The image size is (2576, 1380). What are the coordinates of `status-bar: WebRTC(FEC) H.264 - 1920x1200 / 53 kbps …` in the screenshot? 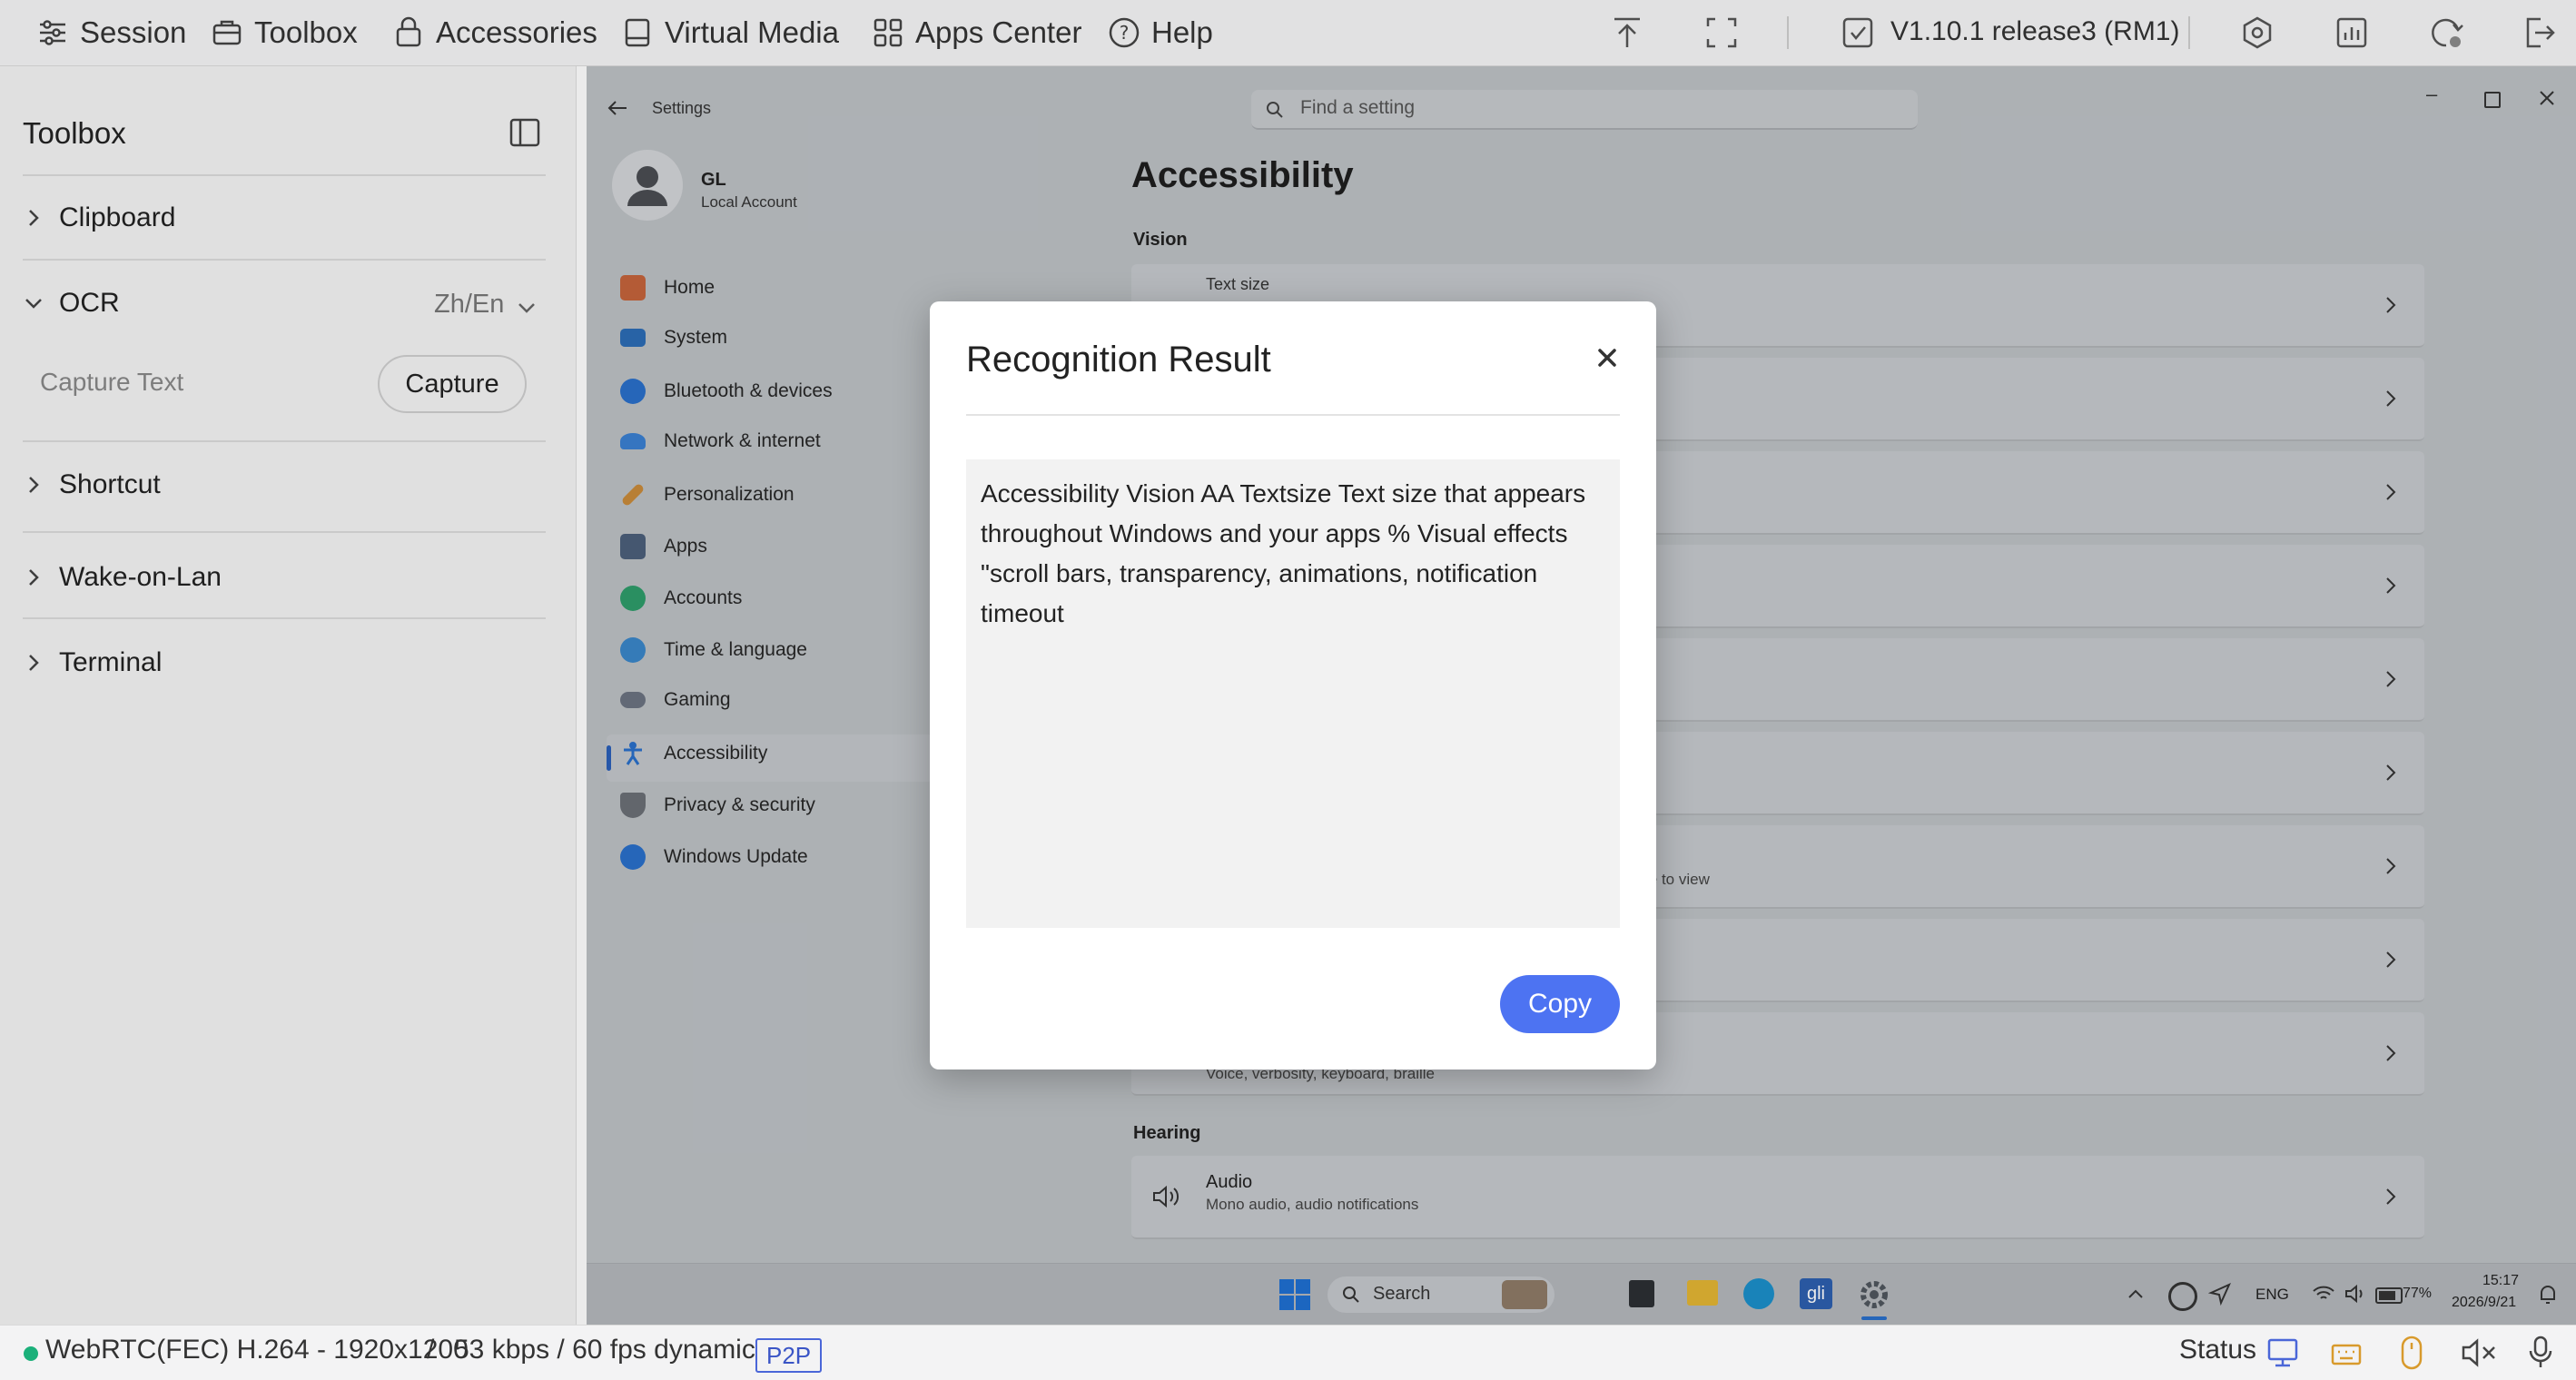 It's located at (1288, 1352).